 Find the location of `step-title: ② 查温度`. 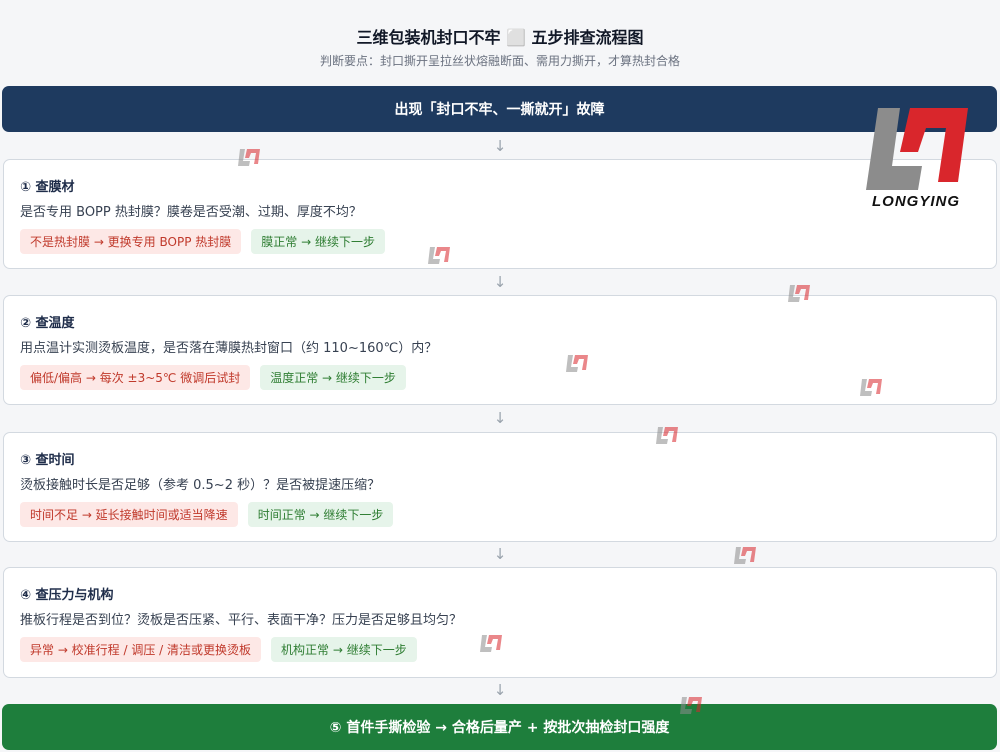

step-title: ② 查温度 is located at coordinates (47, 323).